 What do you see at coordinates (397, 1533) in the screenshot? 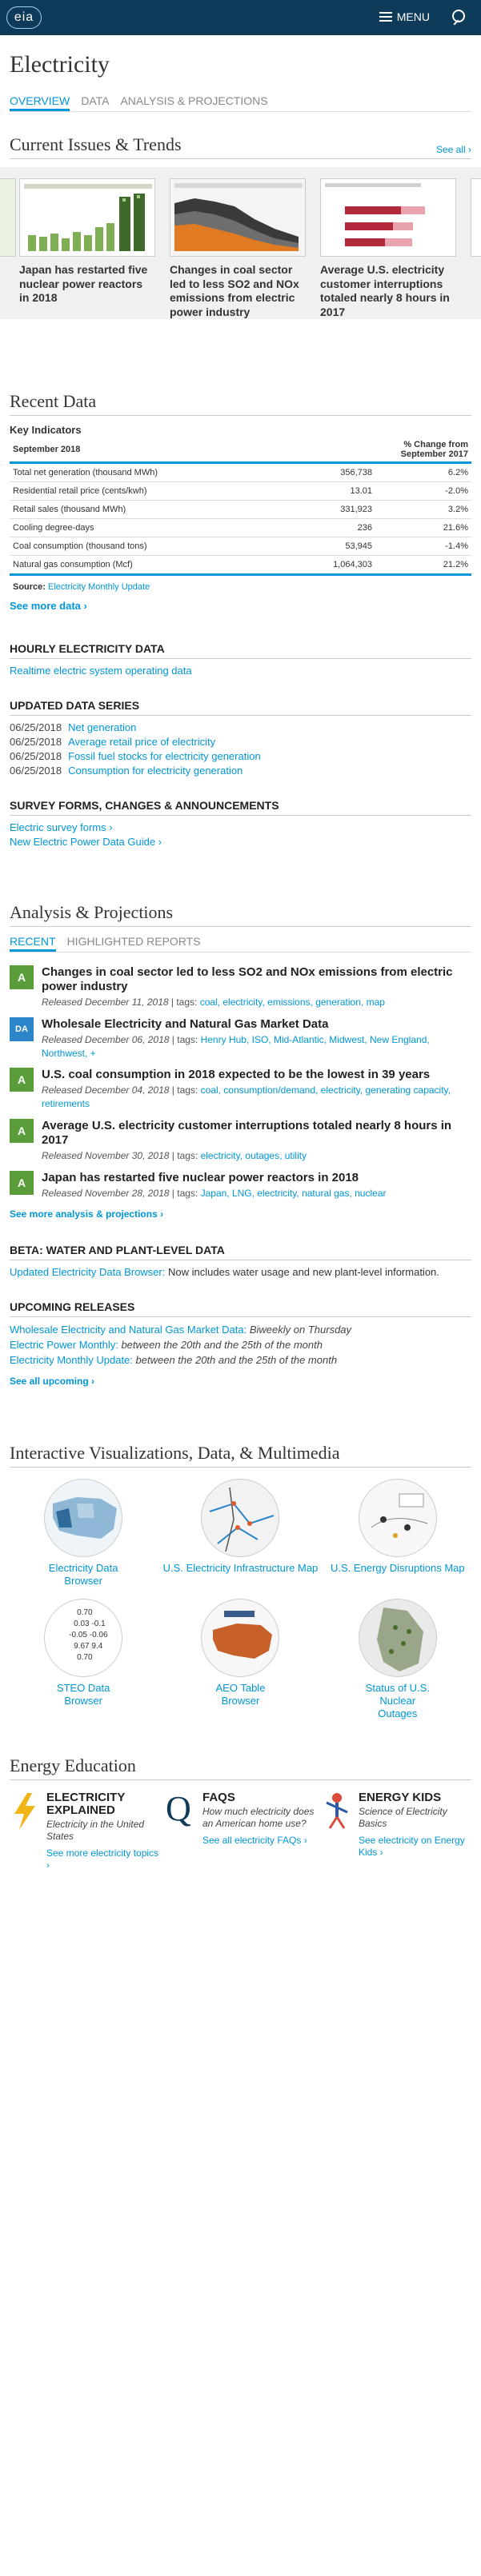
I see `viz-item: U.S. Energy Disruptions Map` at bounding box center [397, 1533].